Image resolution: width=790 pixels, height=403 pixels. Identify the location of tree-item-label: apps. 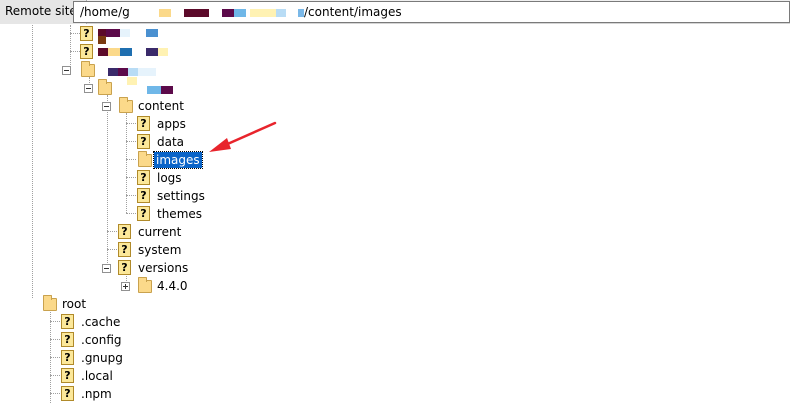
(171, 124).